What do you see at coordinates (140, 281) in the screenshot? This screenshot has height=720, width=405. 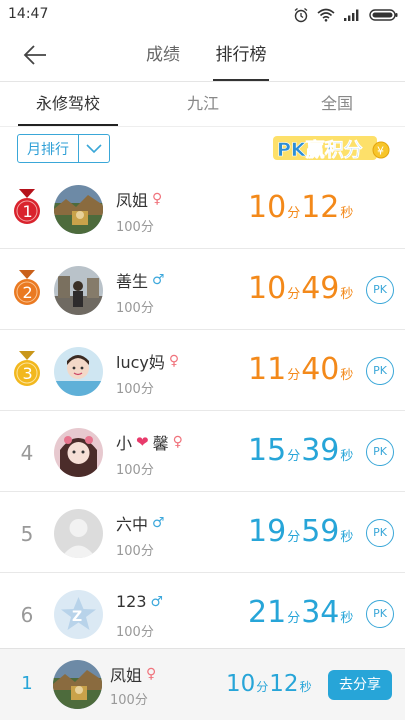 I see `user-name: 善生 ♂` at bounding box center [140, 281].